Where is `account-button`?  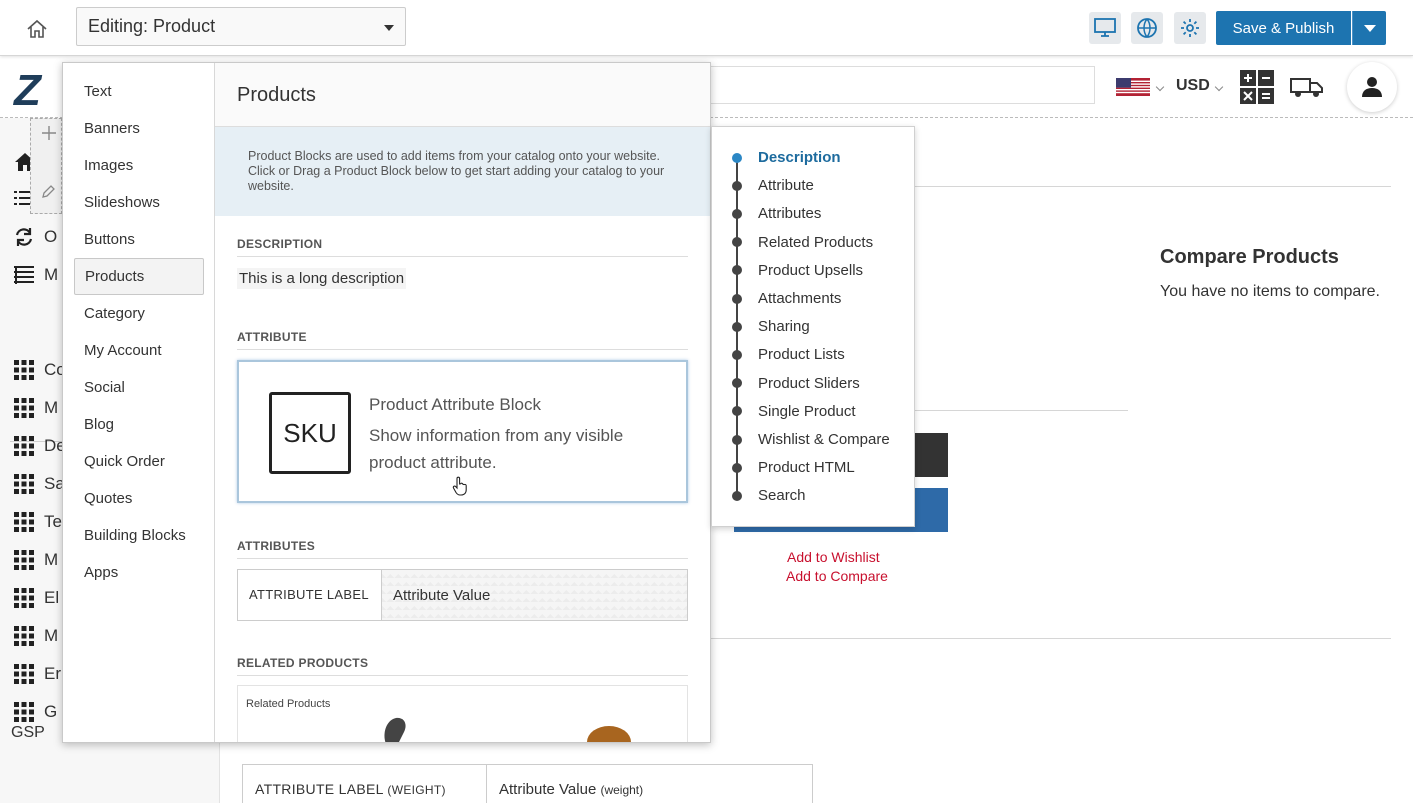
account-button is located at coordinates (1372, 87).